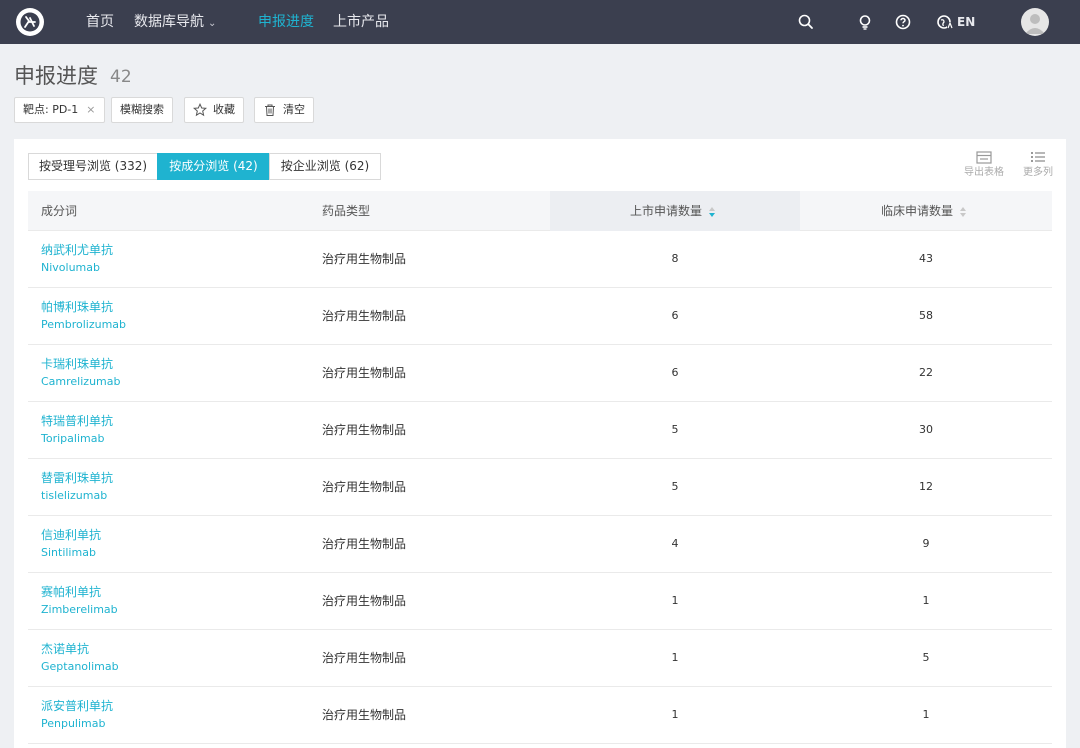  What do you see at coordinates (73, 724) in the screenshot?
I see `ingredient-name-en-link: Penpulimab` at bounding box center [73, 724].